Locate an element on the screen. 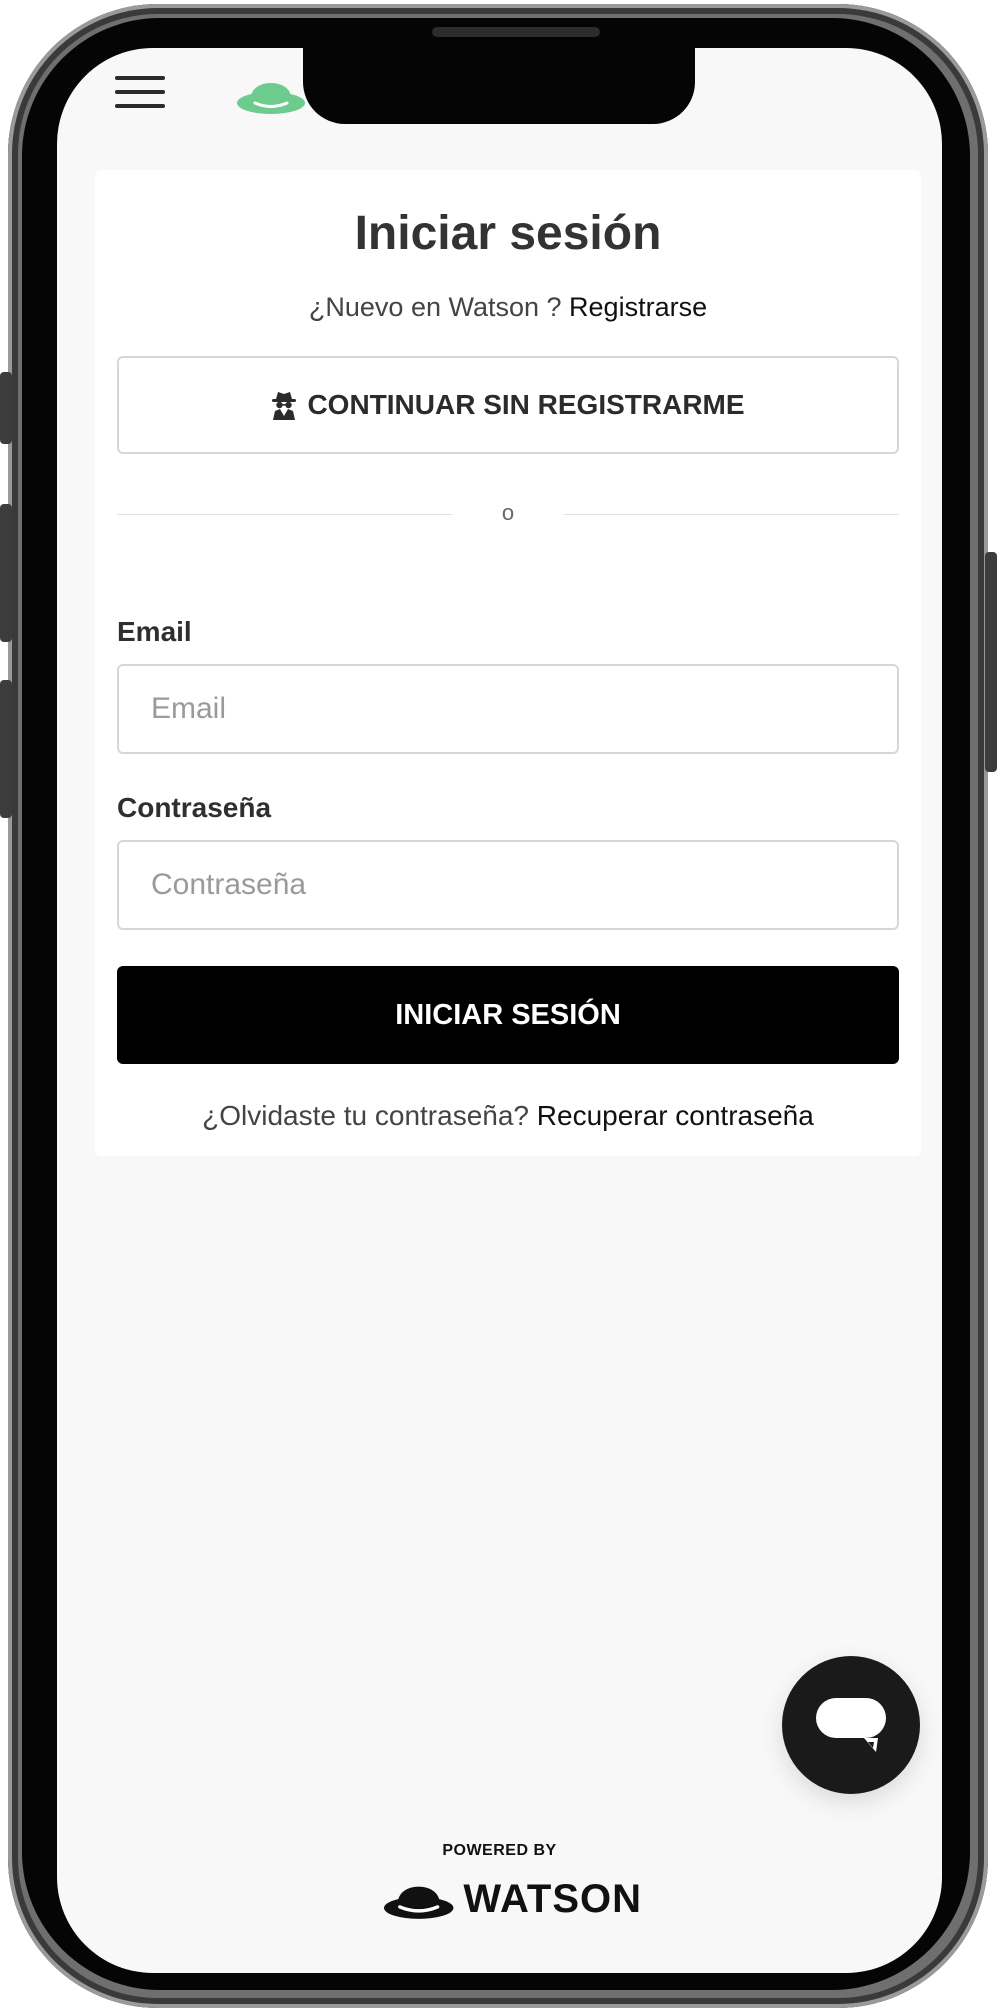  watson-brand: WATSON is located at coordinates (512, 1899).